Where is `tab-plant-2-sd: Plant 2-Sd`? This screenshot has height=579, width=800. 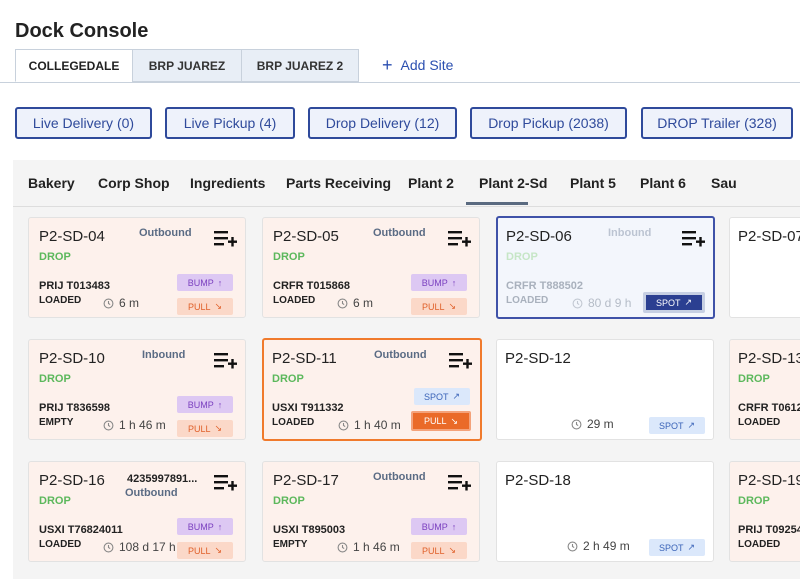 tab-plant-2-sd: Plant 2-Sd is located at coordinates (513, 183).